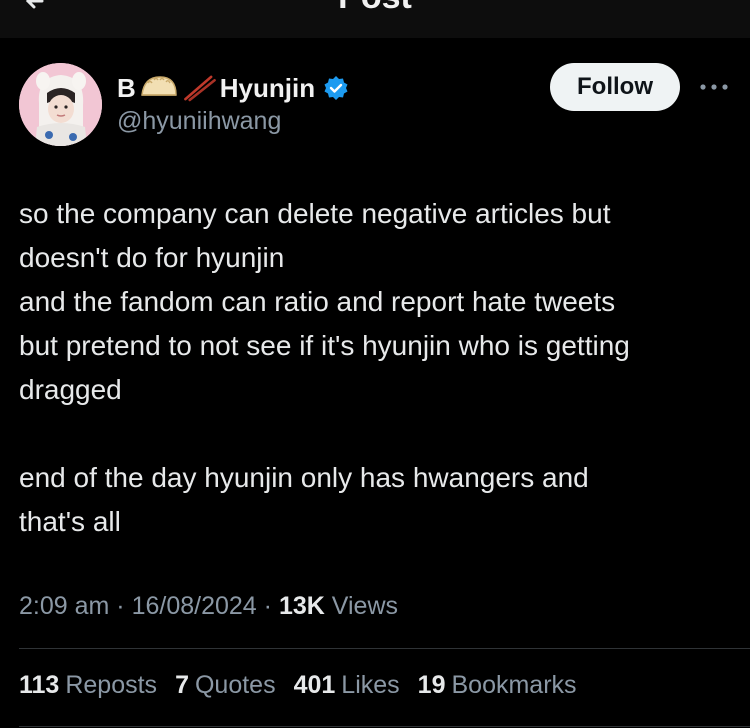  What do you see at coordinates (314, 685) in the screenshot?
I see `likes-count: 401` at bounding box center [314, 685].